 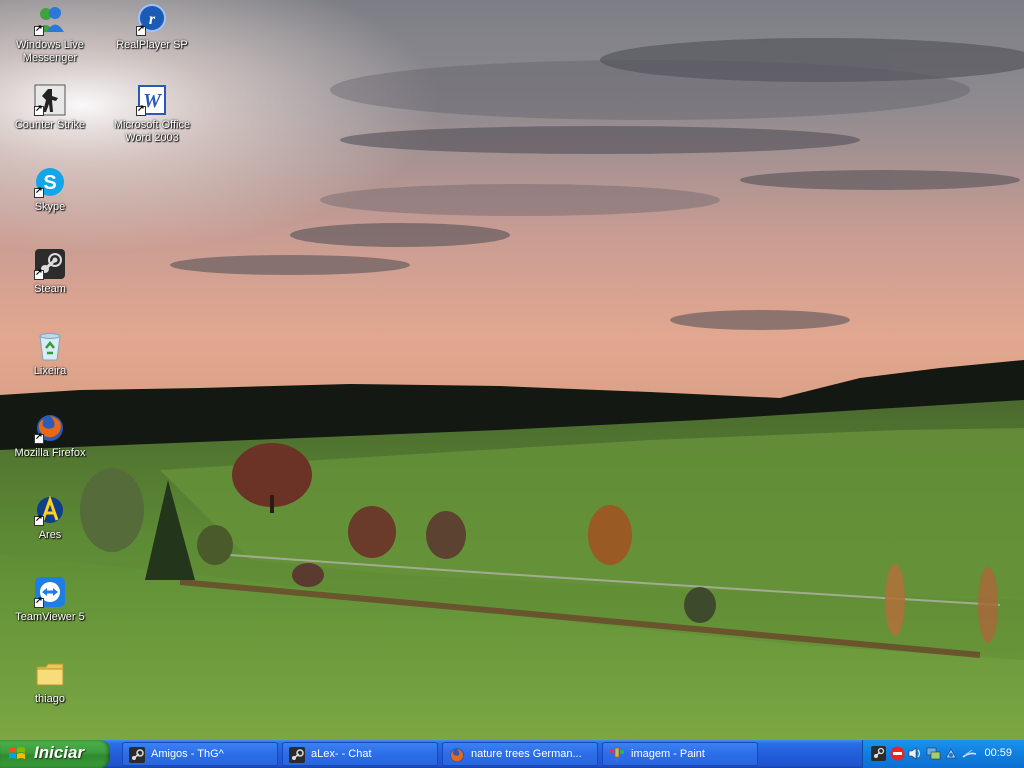 I want to click on desktop-icon-recycle-bin: Lixeira, so click(x=50, y=354).